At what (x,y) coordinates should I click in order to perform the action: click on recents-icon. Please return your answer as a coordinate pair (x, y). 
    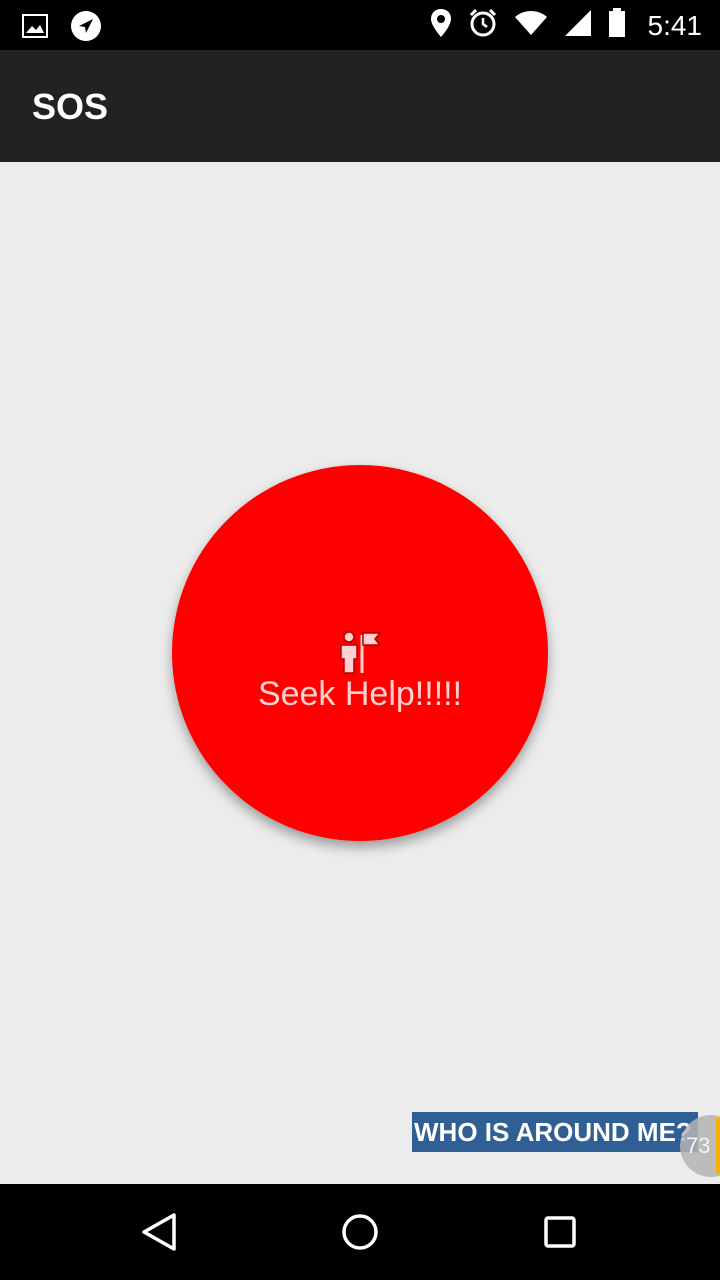
    Looking at the image, I should click on (560, 1232).